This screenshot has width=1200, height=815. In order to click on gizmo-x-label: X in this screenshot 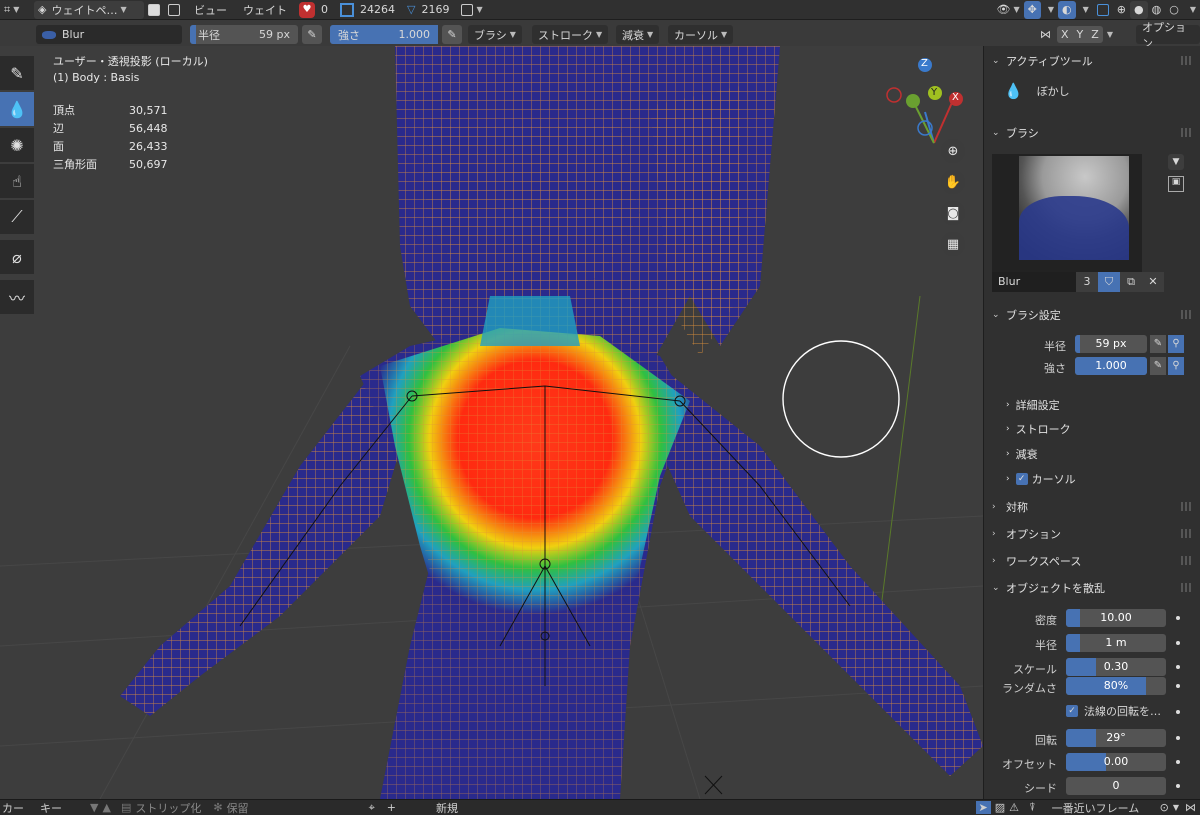, I will do `click(955, 97)`.